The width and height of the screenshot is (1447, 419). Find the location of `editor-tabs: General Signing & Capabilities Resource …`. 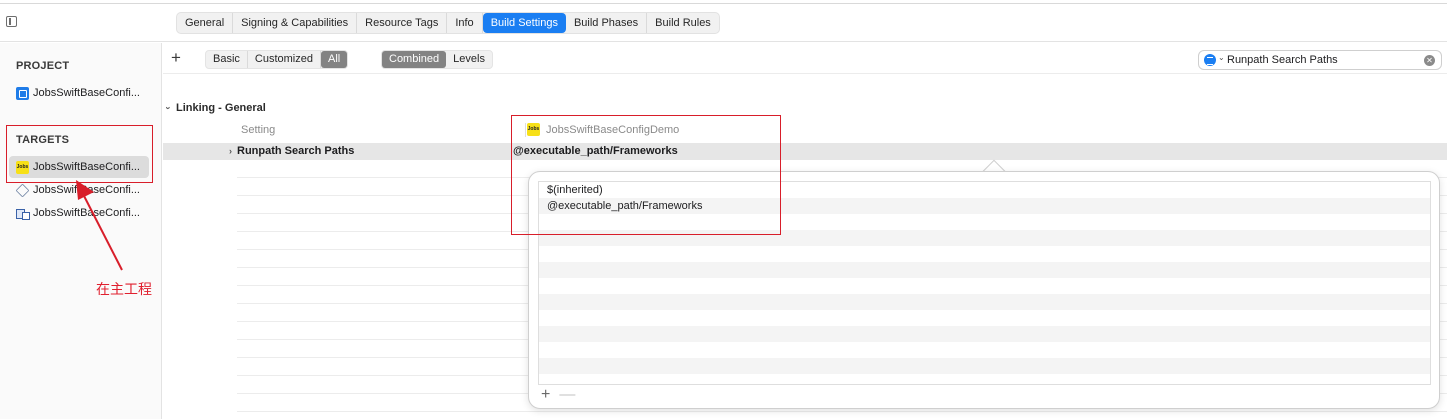

editor-tabs: General Signing & Capabilities Resource … is located at coordinates (448, 23).